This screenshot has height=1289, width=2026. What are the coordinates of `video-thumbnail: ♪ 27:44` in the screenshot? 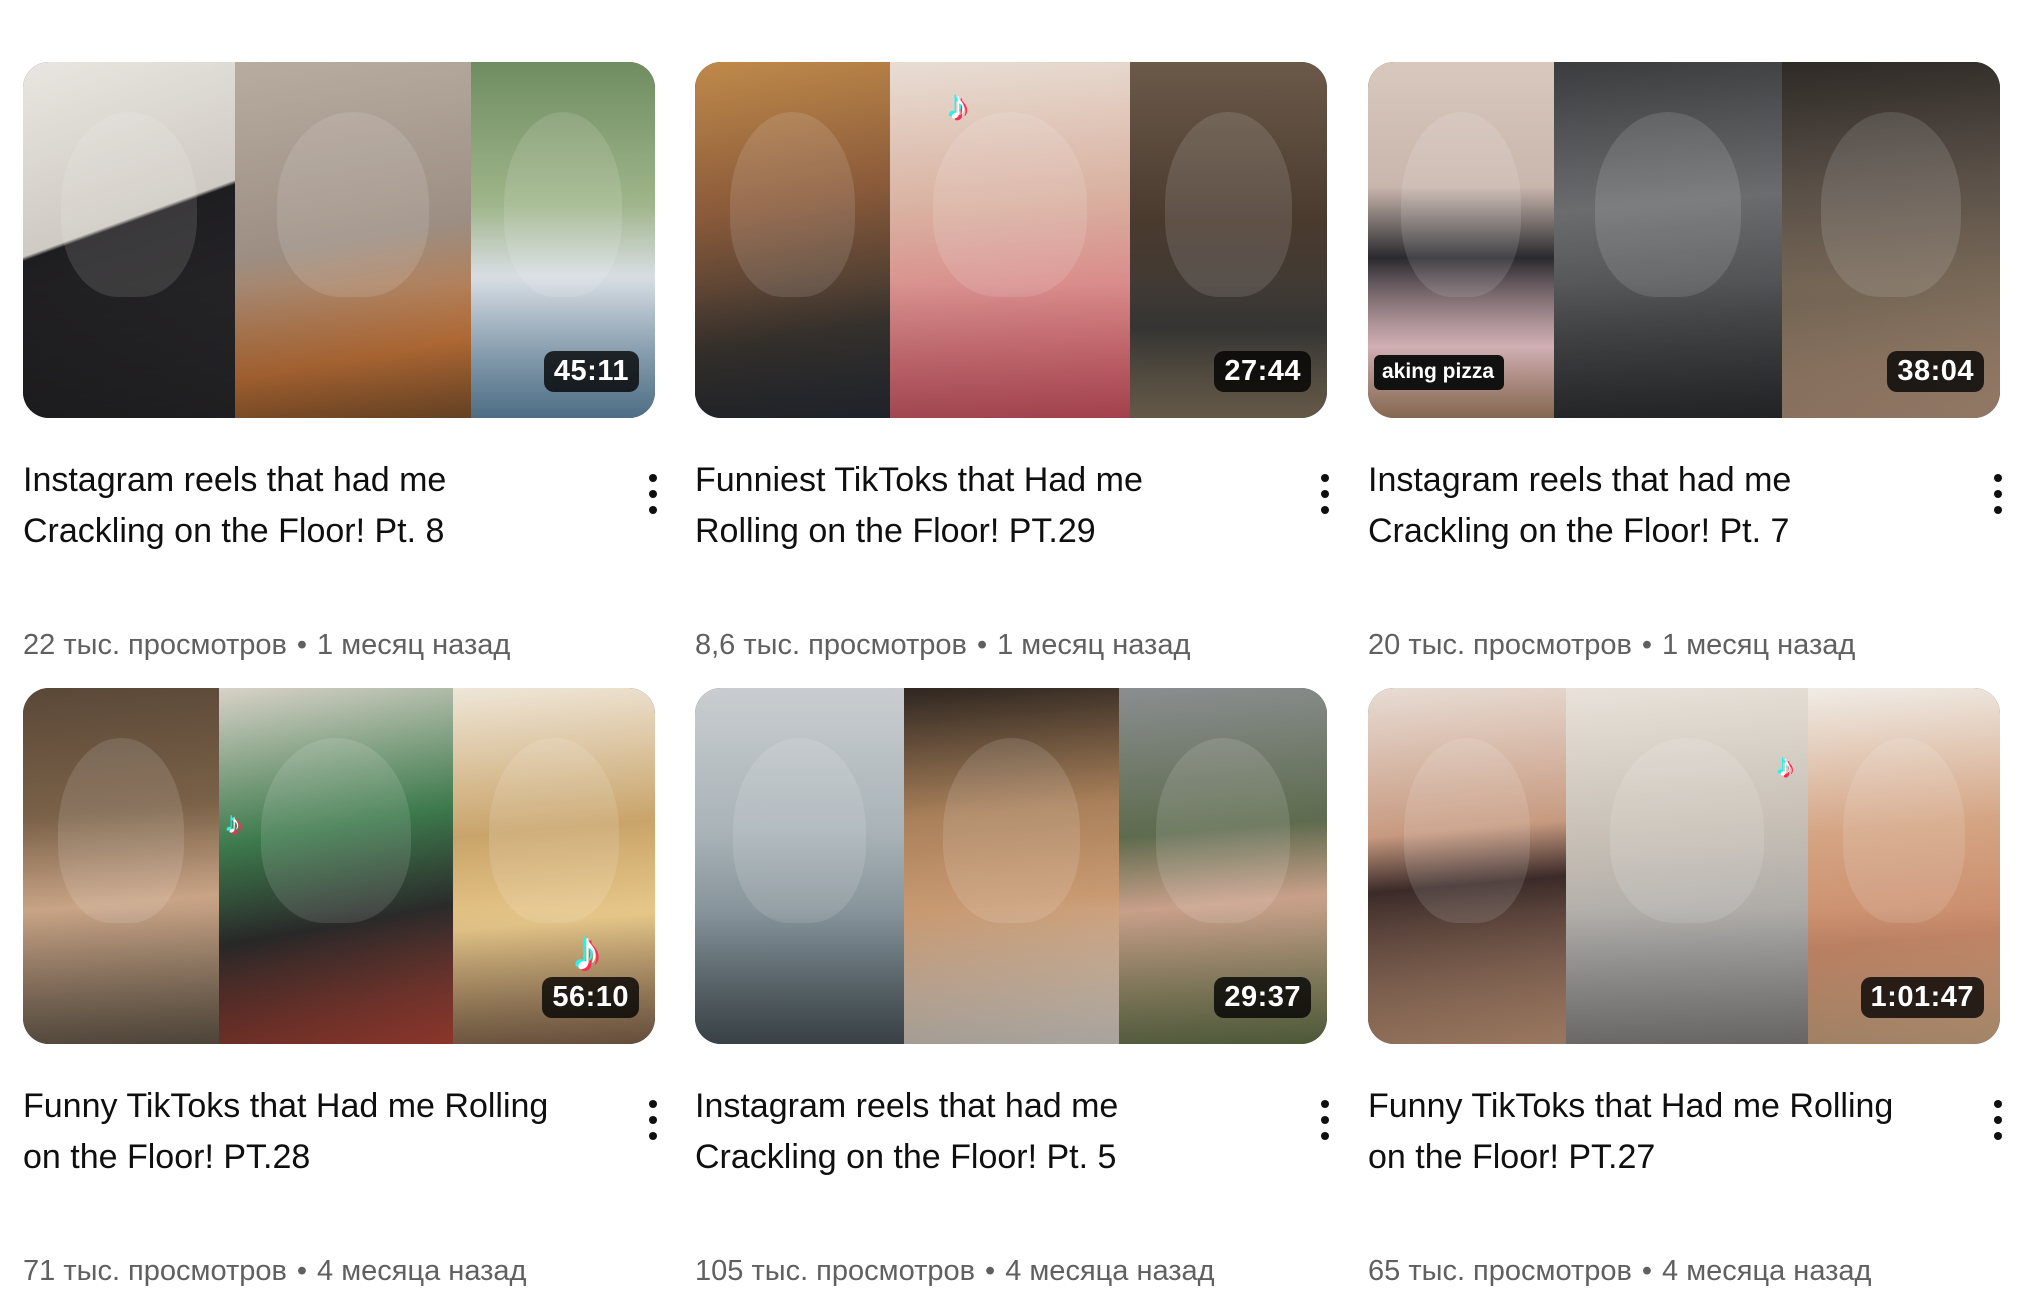 It's located at (1011, 240).